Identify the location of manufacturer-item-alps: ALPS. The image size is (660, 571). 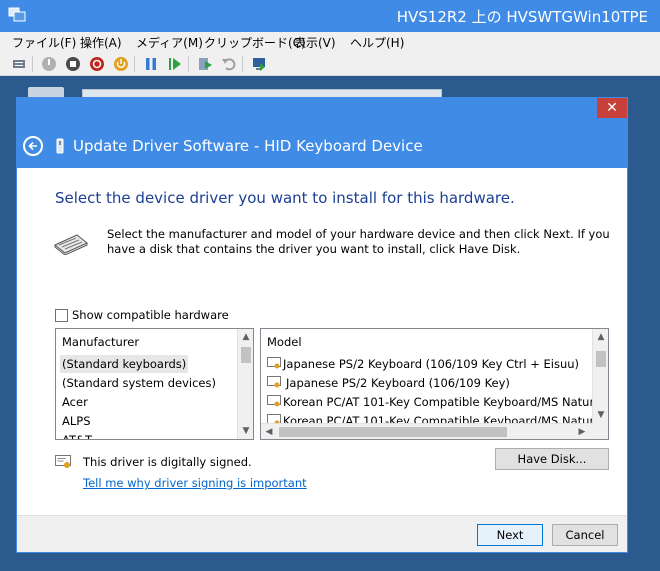
(76, 421).